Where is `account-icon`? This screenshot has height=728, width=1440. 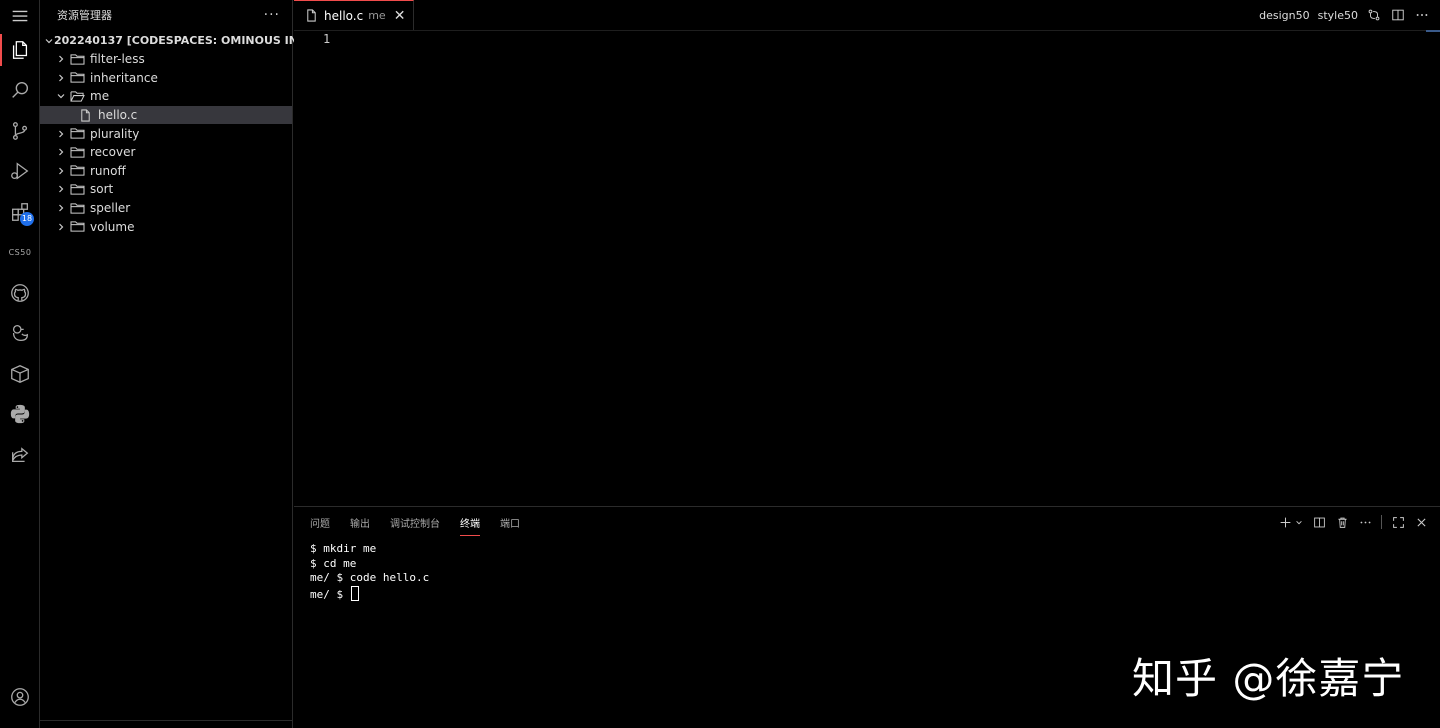
account-icon is located at coordinates (20, 697).